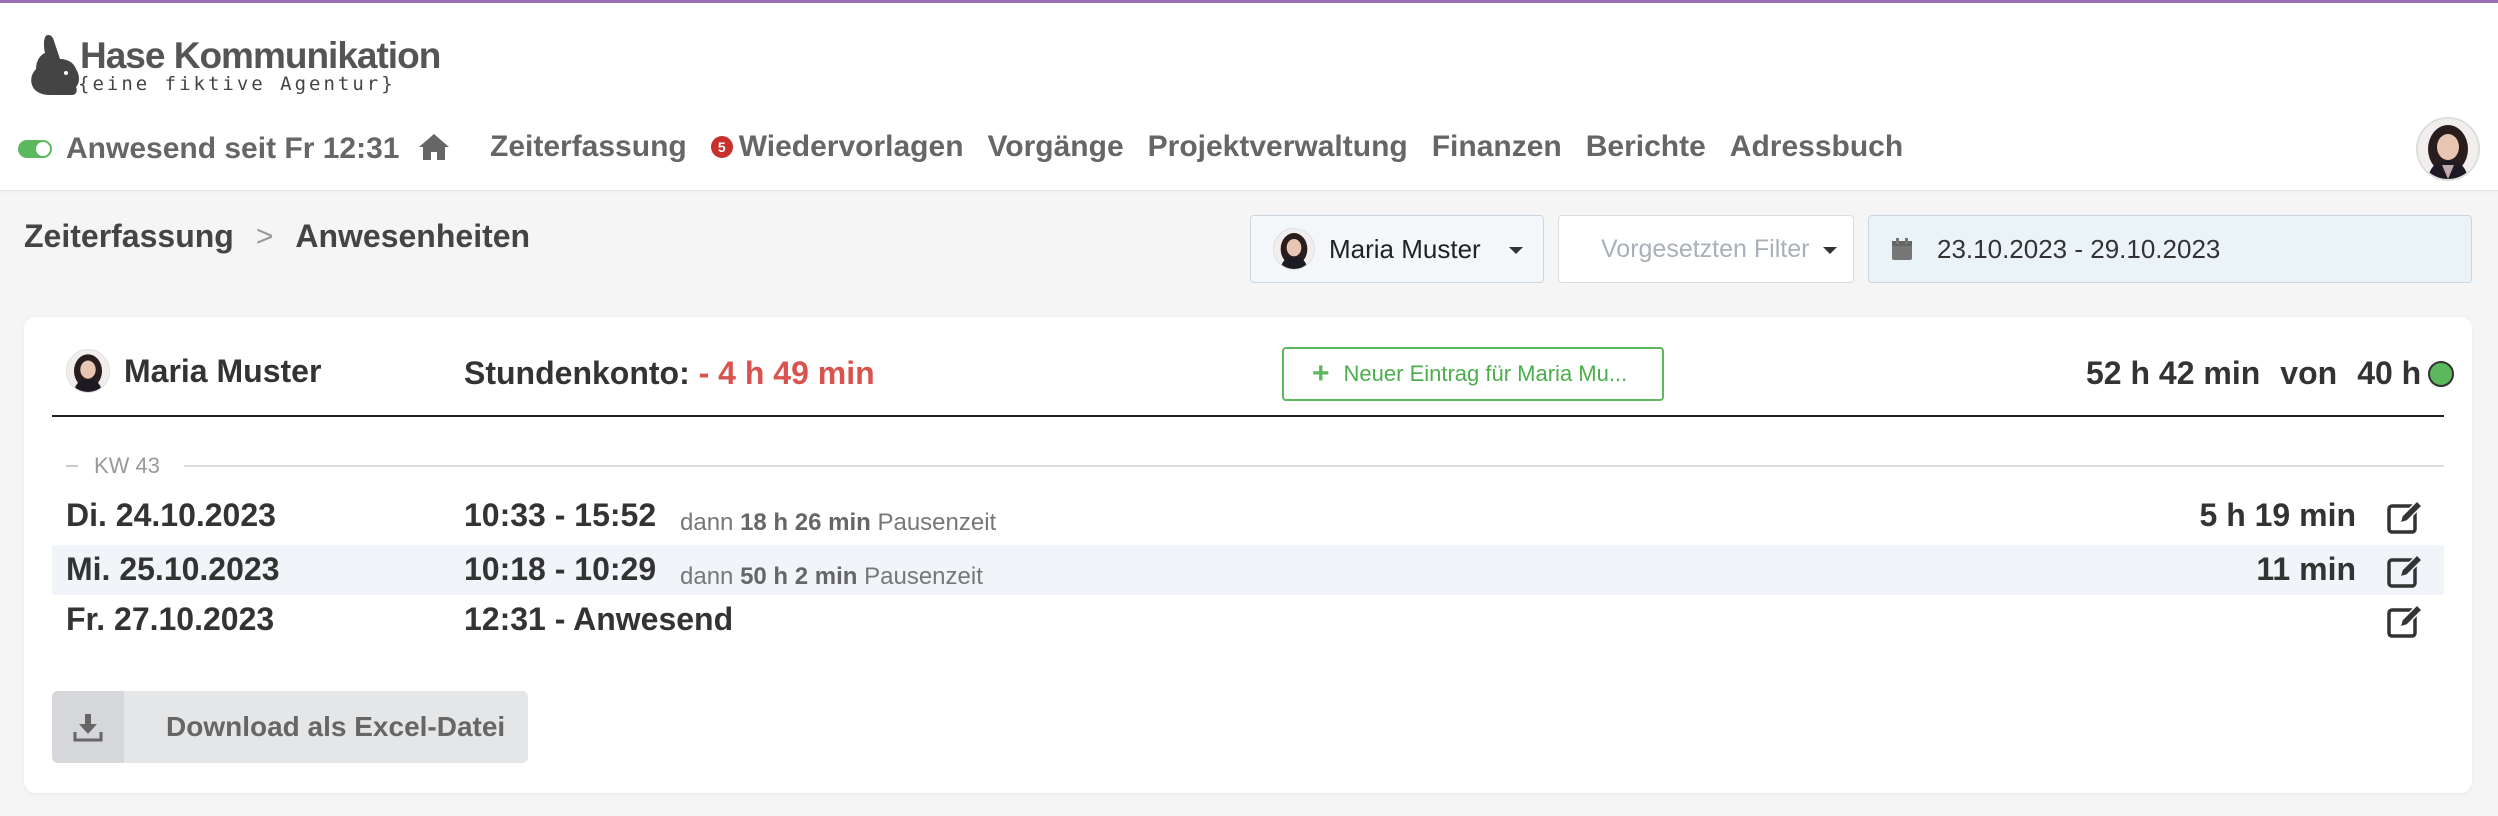  Describe the element at coordinates (260, 55) in the screenshot. I see `brand-name: Hase Kommunikation` at that location.